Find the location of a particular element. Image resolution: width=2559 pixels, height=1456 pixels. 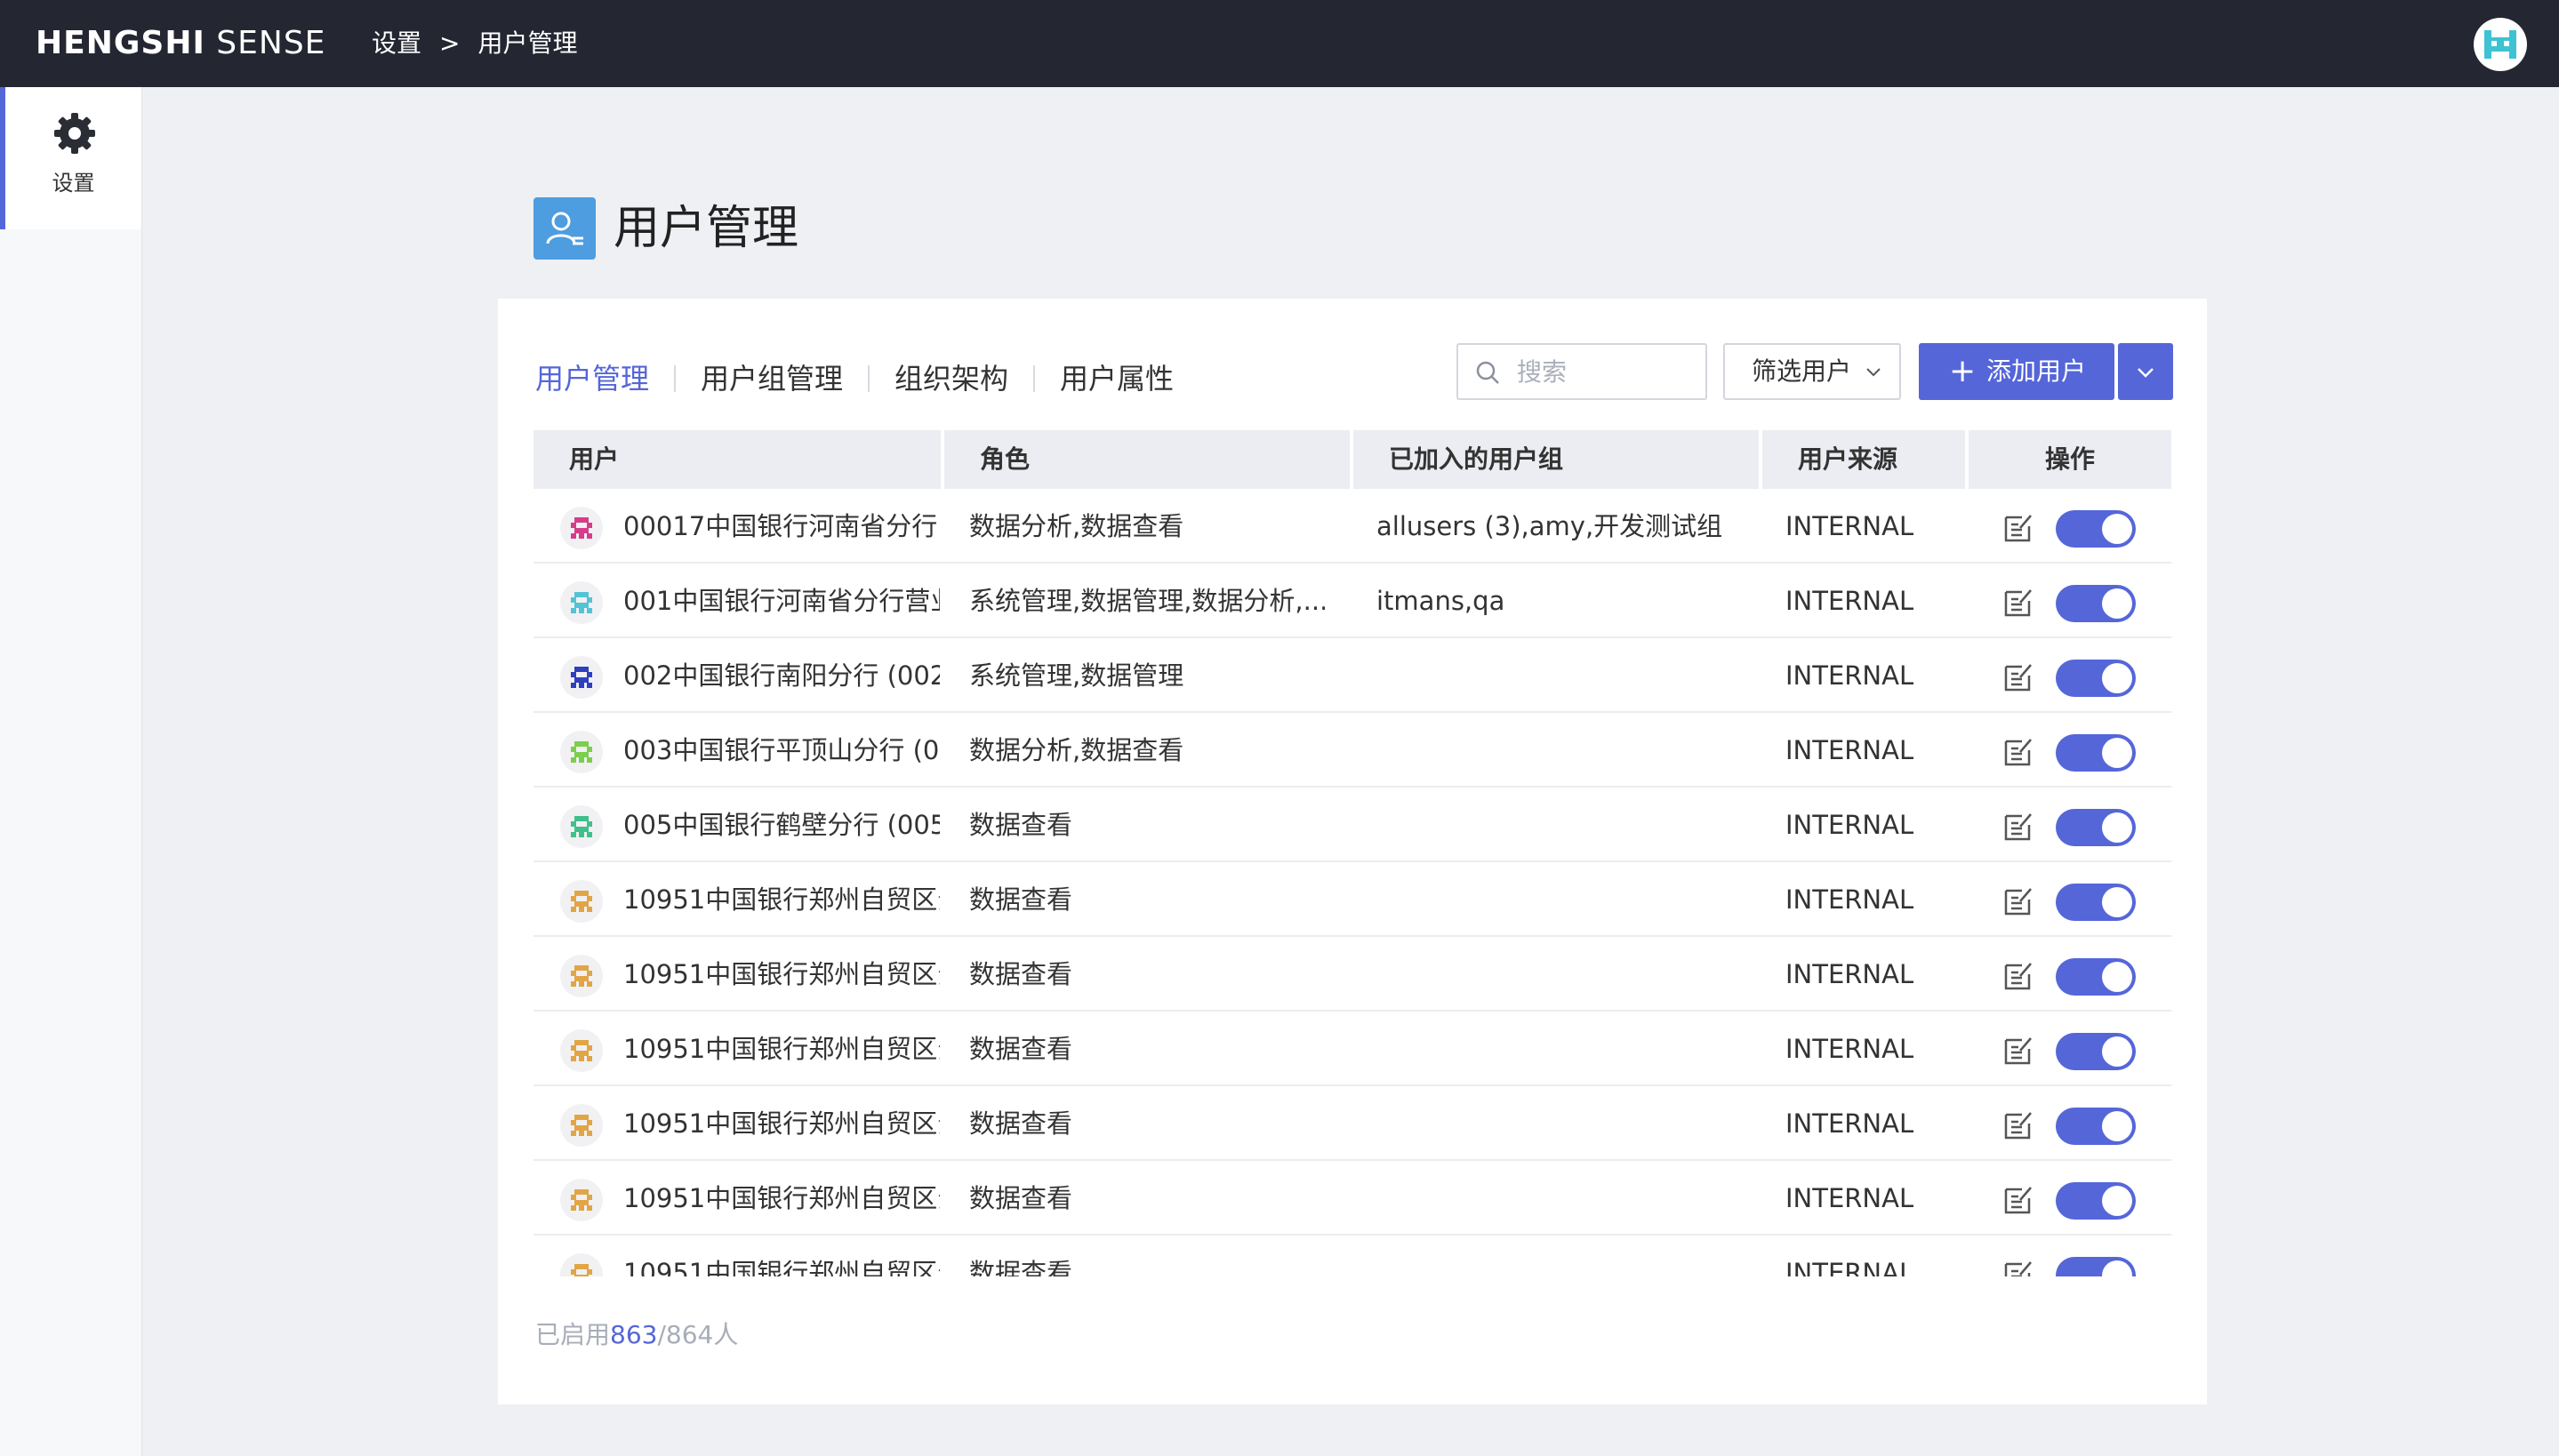

breadcrumb-current: 用户管理 is located at coordinates (527, 43).